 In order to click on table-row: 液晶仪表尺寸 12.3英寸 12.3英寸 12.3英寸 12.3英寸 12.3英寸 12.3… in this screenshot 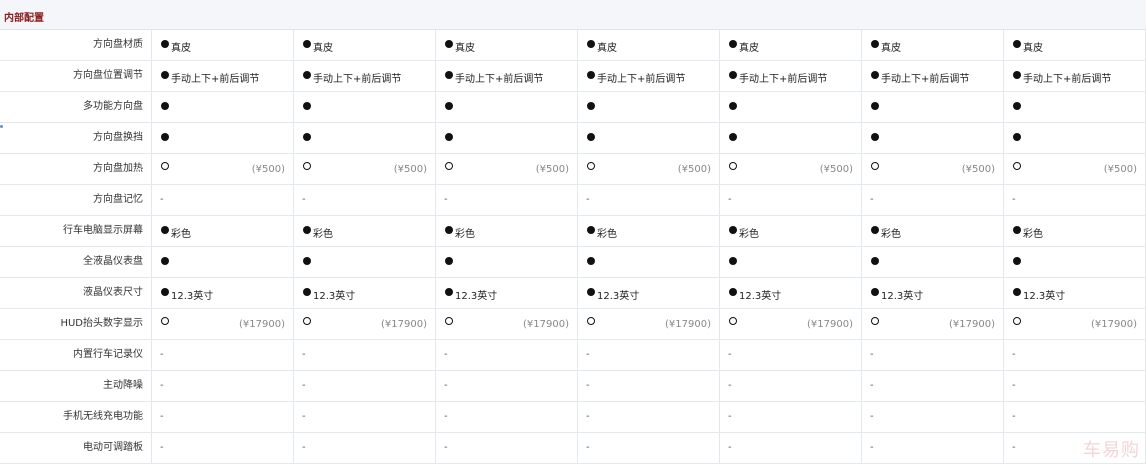, I will do `click(573, 293)`.